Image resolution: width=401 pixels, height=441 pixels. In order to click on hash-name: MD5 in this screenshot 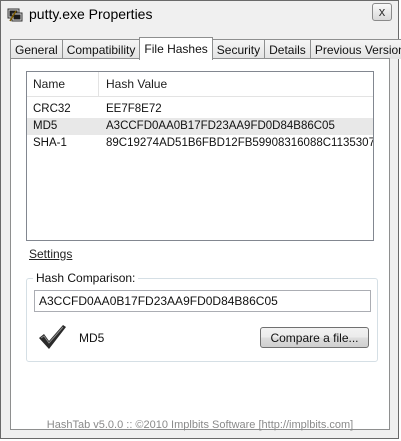, I will do `click(45, 126)`.